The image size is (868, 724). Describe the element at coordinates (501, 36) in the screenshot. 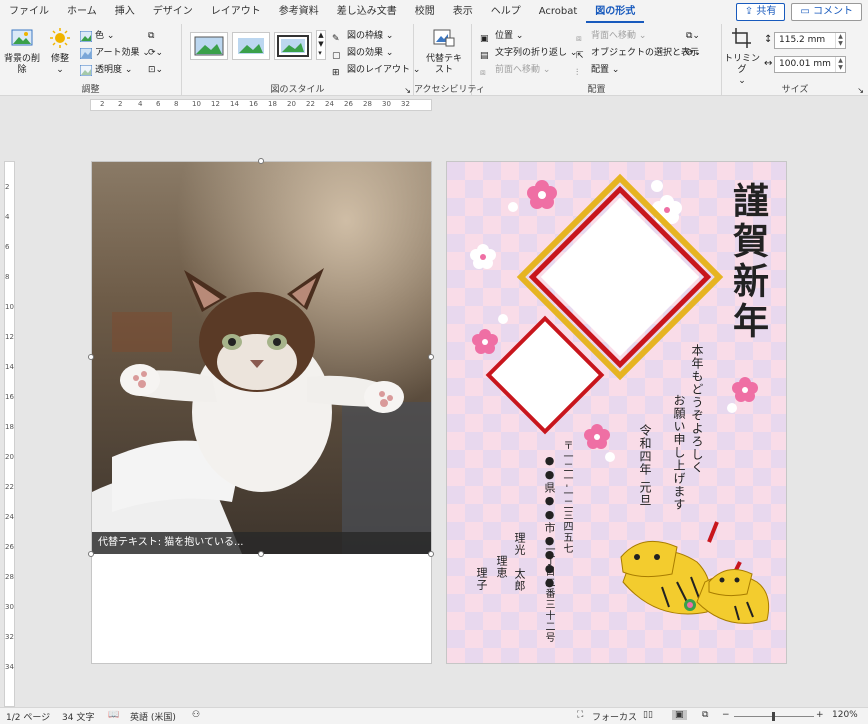

I see `position-button: ▣ 位置 ⌄` at that location.